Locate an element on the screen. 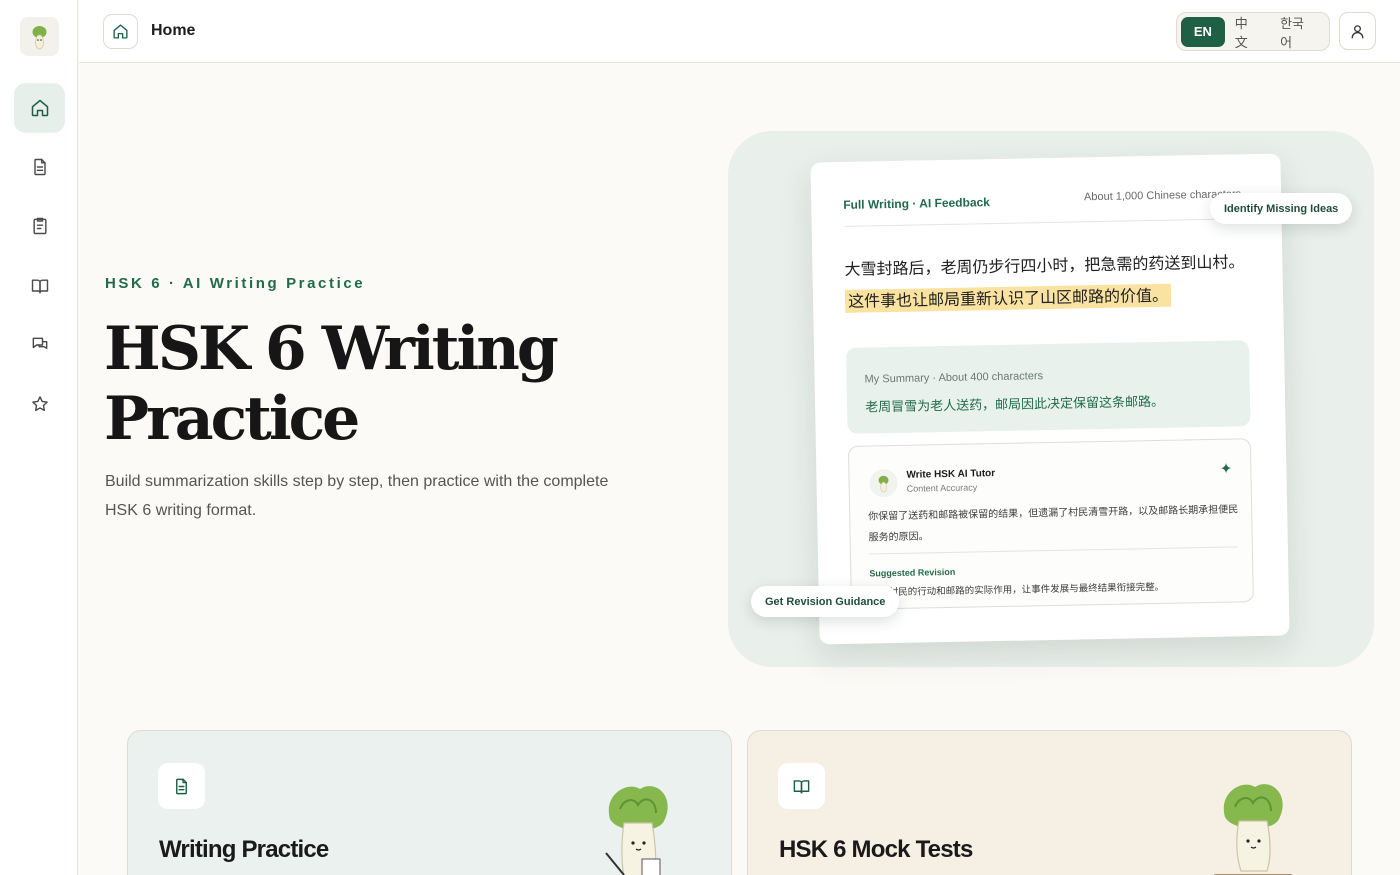  sidebar-item-tests is located at coordinates (39, 226).